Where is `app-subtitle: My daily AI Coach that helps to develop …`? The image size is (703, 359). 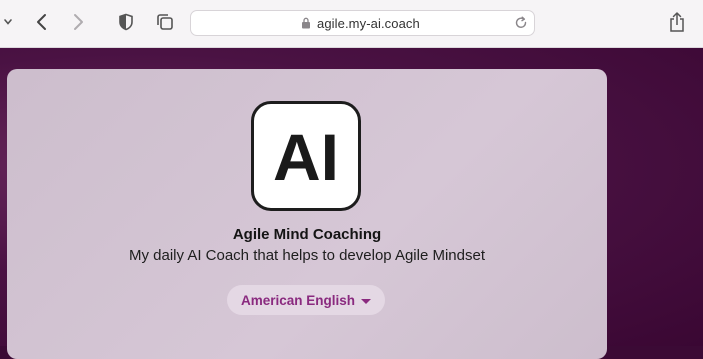 app-subtitle: My daily AI Coach that helps to develop … is located at coordinates (307, 255).